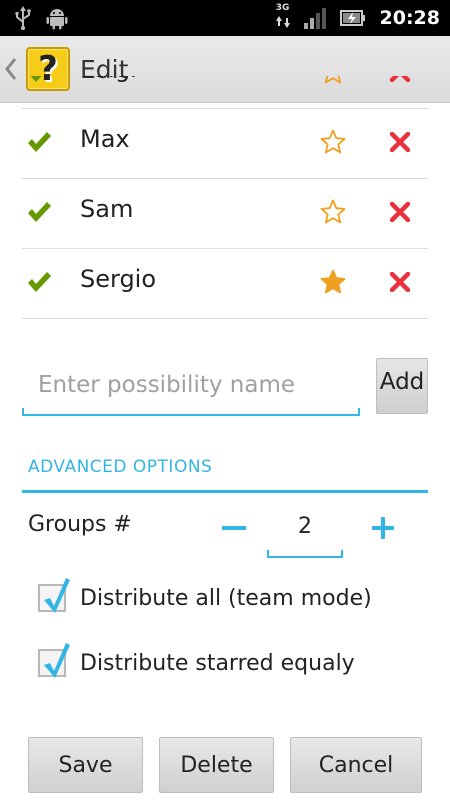 This screenshot has width=450, height=800. I want to click on clock: 20:28, so click(409, 18).